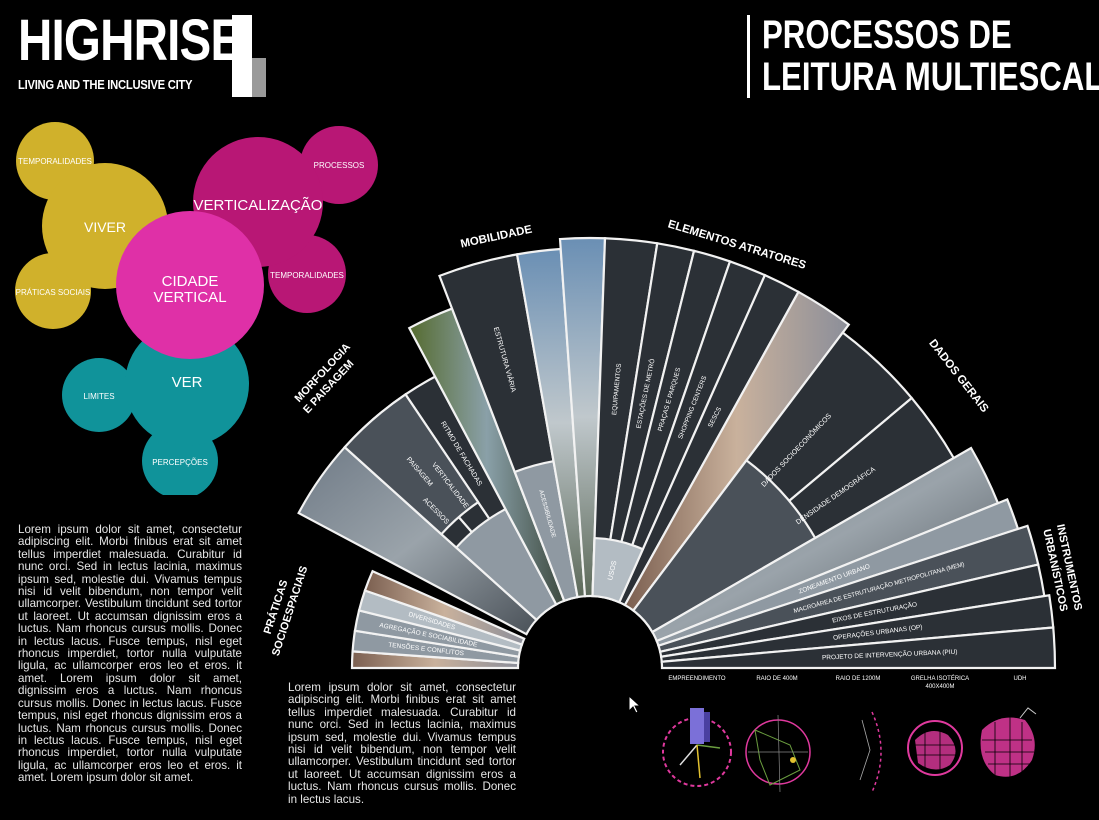 This screenshot has height=820, width=1099. Describe the element at coordinates (497, 237) in the screenshot. I see `category-mobilidade: MOBILIDADE` at that location.